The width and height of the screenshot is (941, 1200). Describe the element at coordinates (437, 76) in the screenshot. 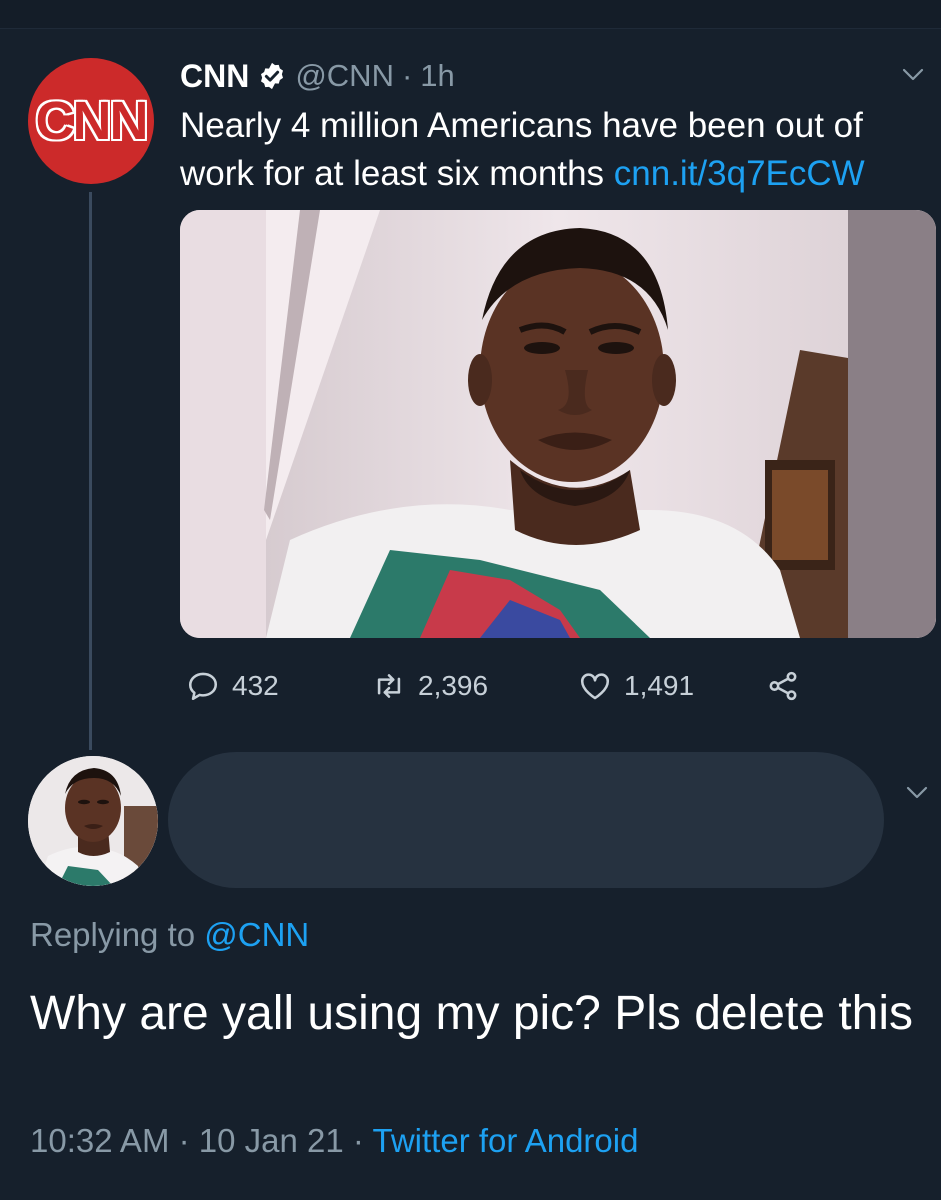

I see `tweet-time-ago: 1h` at that location.